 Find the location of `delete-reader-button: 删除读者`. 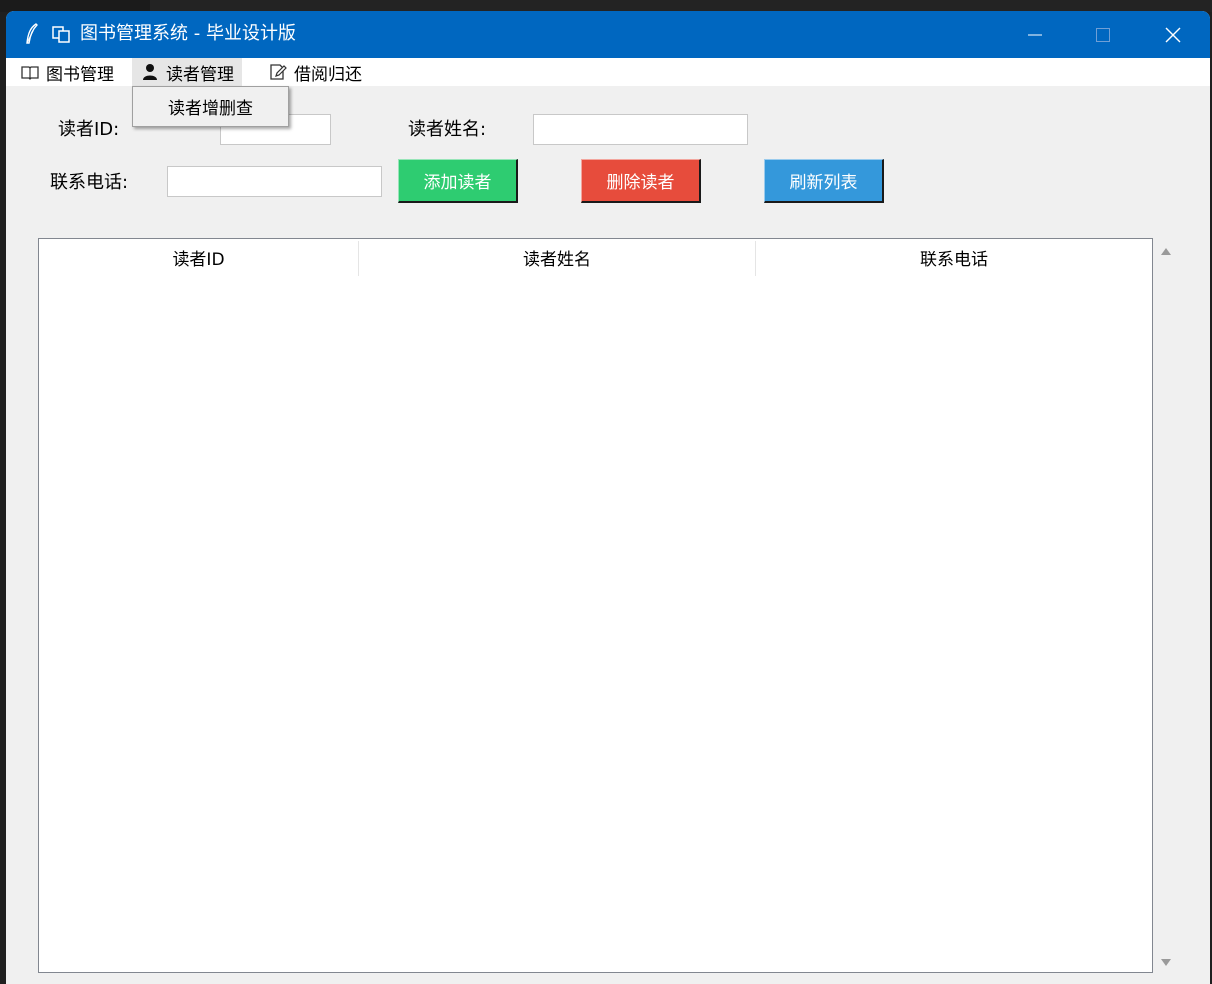

delete-reader-button: 删除读者 is located at coordinates (641, 181).